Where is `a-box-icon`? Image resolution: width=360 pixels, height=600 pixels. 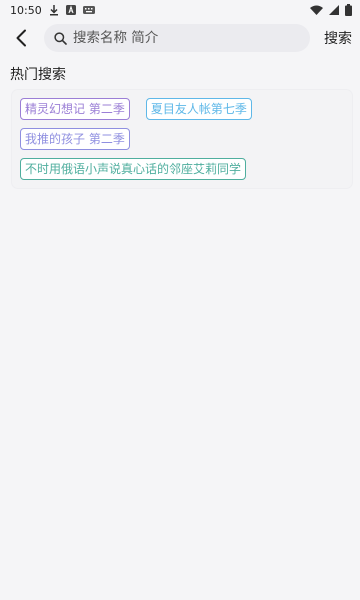 a-box-icon is located at coordinates (70, 10).